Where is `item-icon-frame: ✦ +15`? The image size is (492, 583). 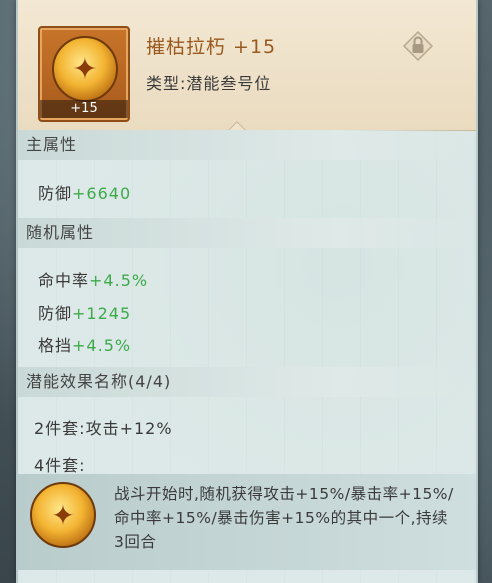
item-icon-frame: ✦ +15 is located at coordinates (84, 74).